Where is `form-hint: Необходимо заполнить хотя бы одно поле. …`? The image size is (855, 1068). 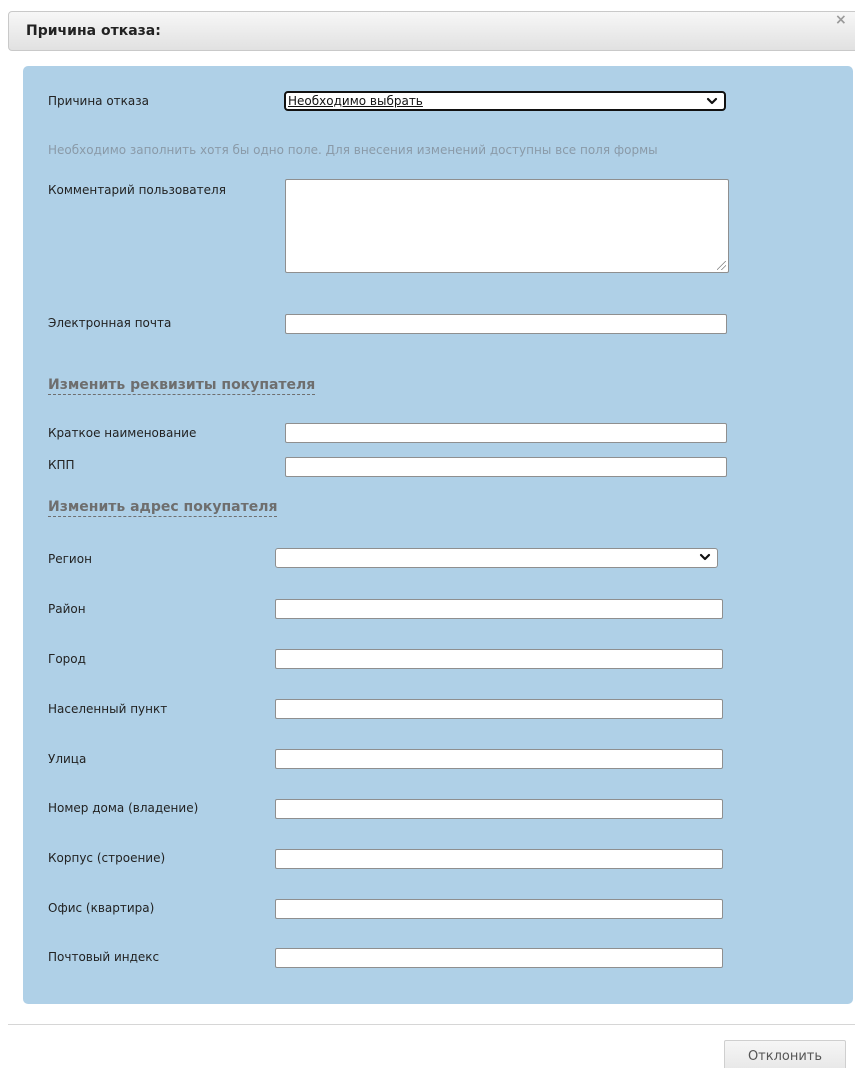 form-hint: Необходимо заполнить хотя бы одно поле. … is located at coordinates (353, 150).